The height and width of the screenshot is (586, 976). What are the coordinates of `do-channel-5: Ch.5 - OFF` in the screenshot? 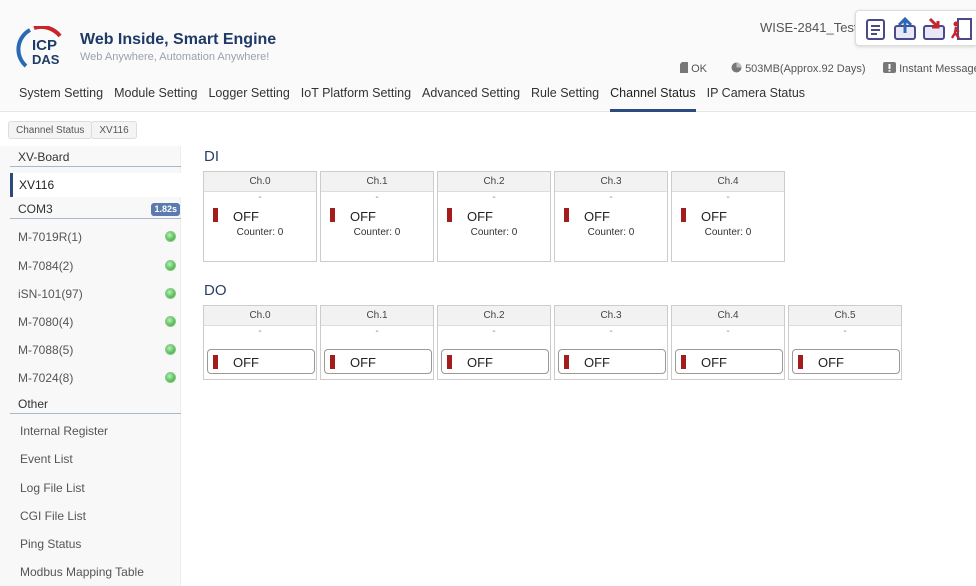 It's located at (845, 342).